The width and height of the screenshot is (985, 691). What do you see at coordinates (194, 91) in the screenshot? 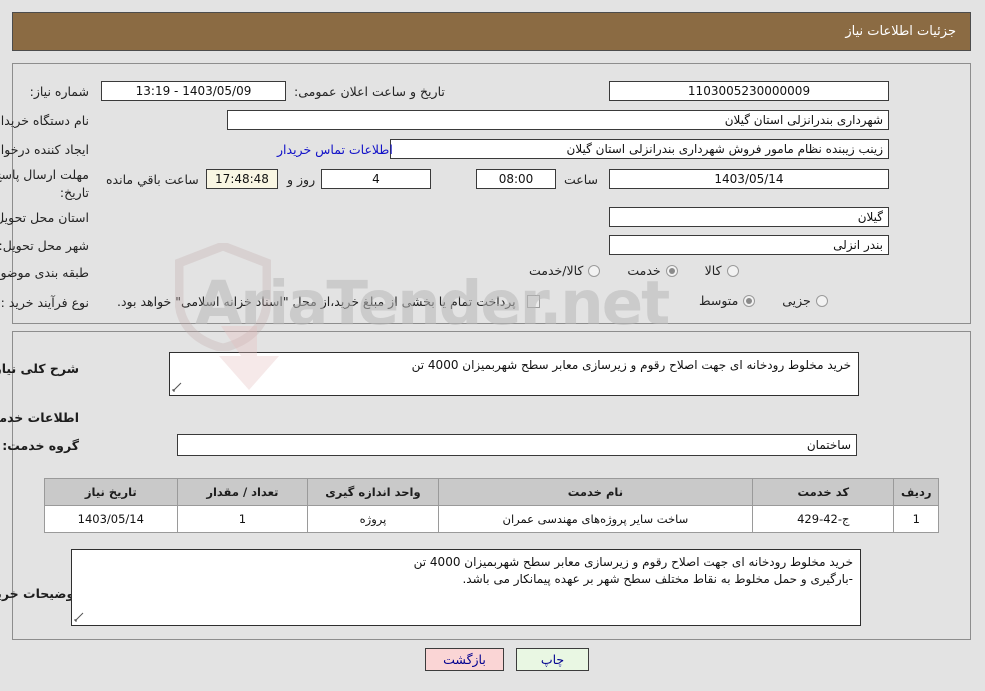
I see `announce-datetime-value: 1403/05/09 - 13:19` at bounding box center [194, 91].